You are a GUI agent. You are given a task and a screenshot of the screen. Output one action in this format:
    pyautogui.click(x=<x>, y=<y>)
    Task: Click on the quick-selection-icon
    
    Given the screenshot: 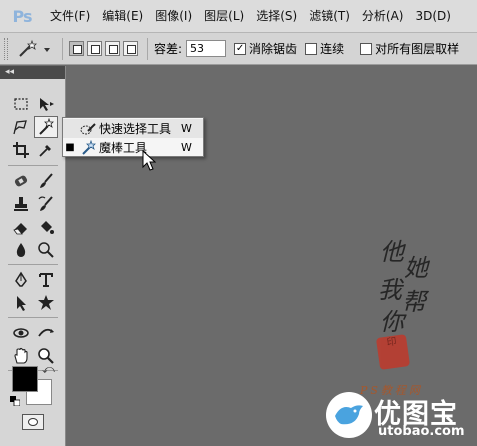 What is the action you would take?
    pyautogui.click(x=88, y=129)
    